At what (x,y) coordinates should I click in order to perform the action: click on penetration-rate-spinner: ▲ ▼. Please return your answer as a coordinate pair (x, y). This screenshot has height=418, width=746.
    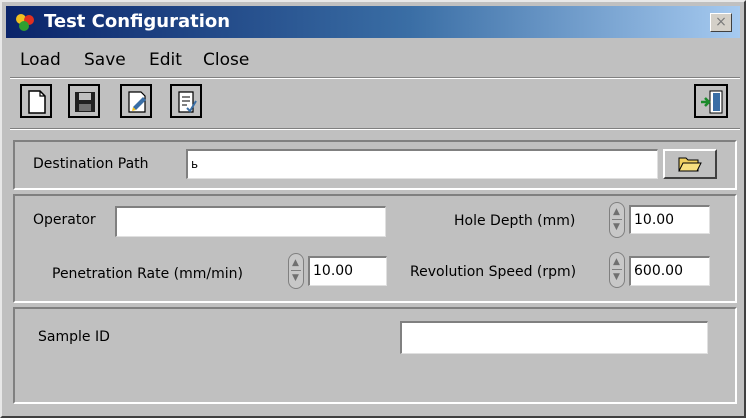
    Looking at the image, I should click on (296, 271).